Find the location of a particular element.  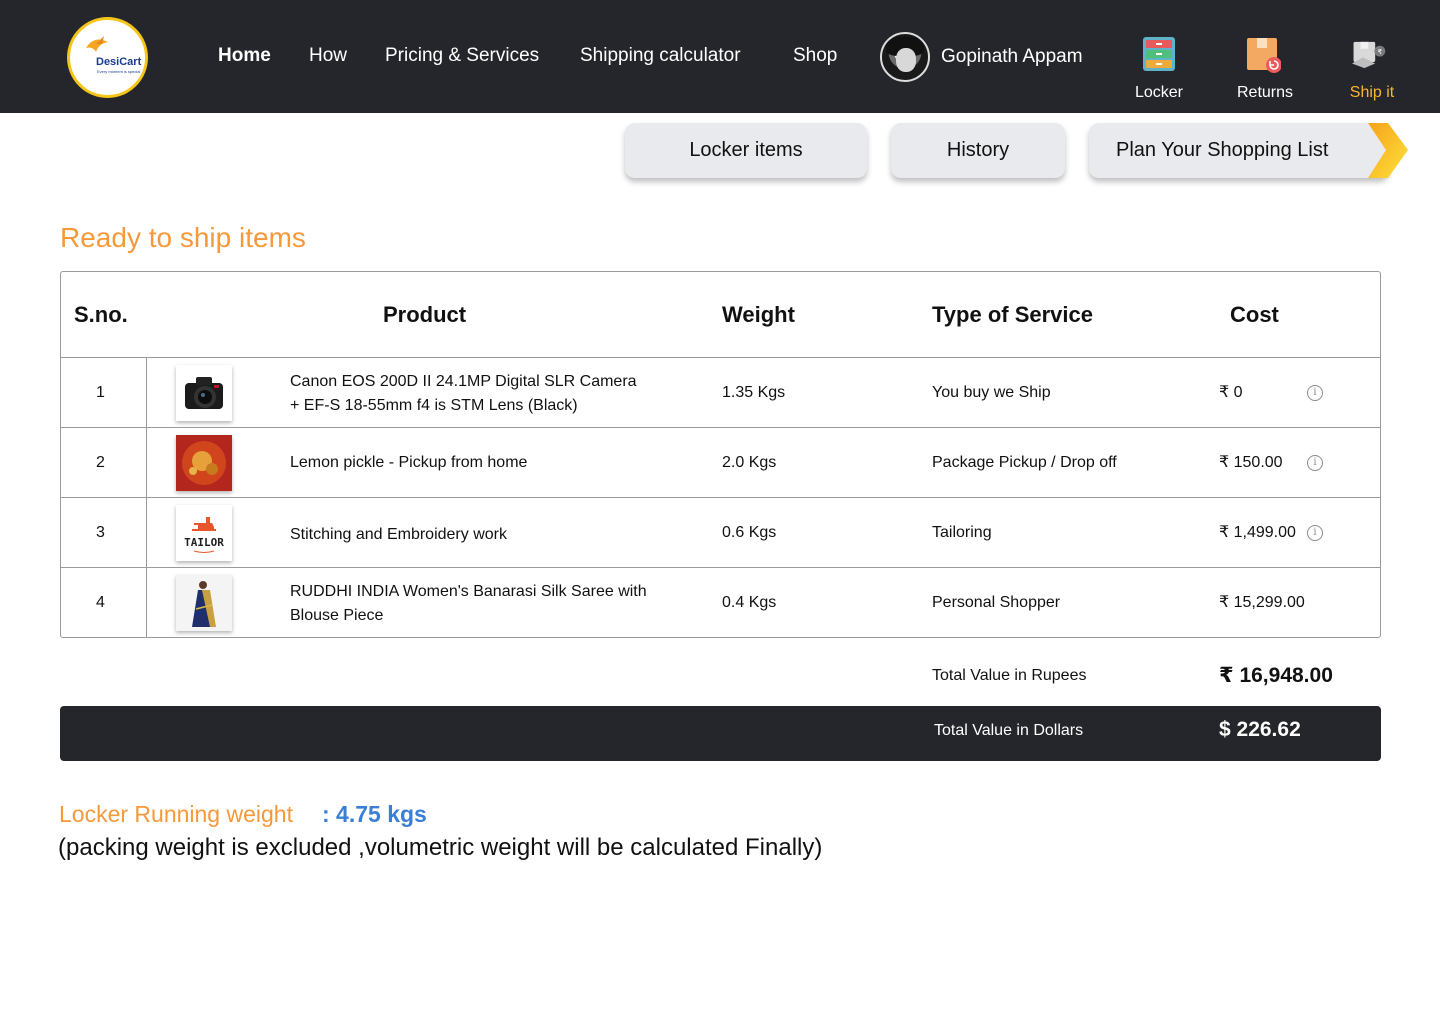

header-product: Product is located at coordinates (425, 314).